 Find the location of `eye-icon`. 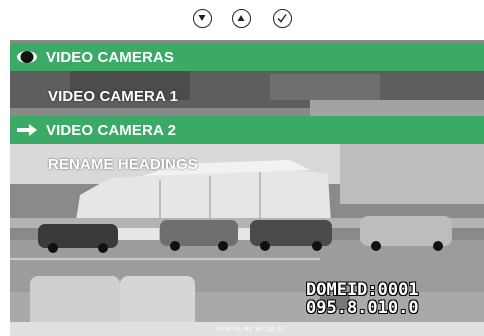

eye-icon is located at coordinates (27, 57).